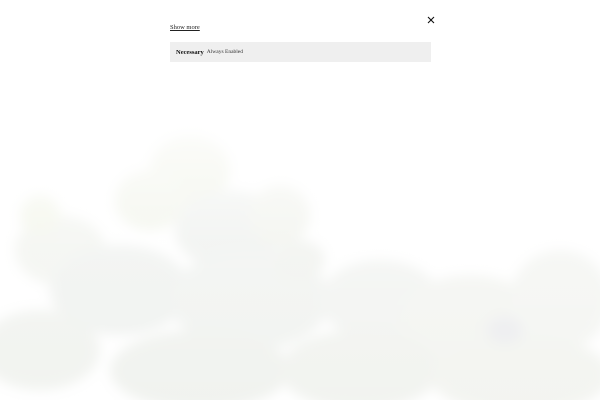  I want to click on show-more-link: Show more, so click(185, 27).